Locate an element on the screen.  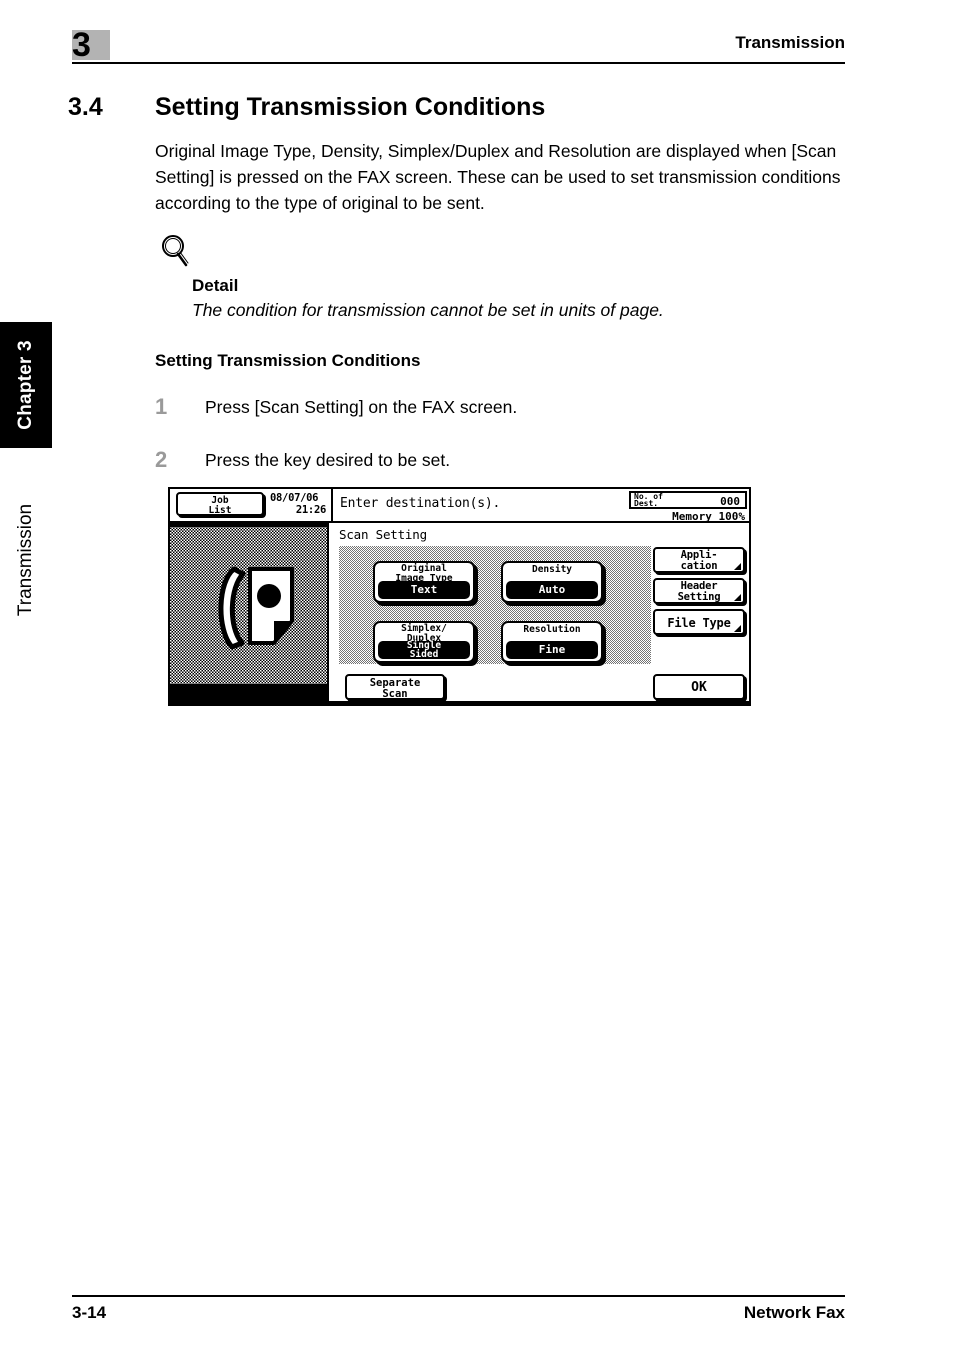
document-title: Network Fax is located at coordinates (794, 1312).